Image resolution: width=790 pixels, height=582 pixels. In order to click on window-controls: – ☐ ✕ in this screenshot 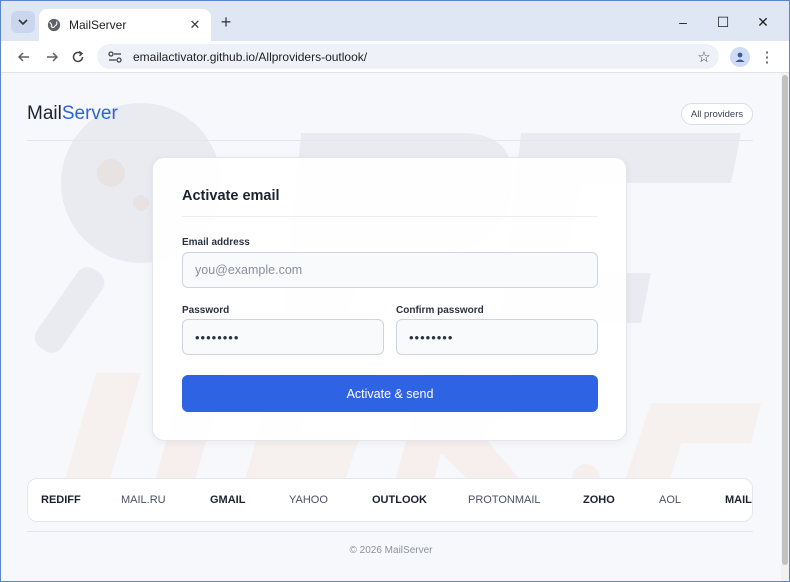, I will do `click(723, 22)`.